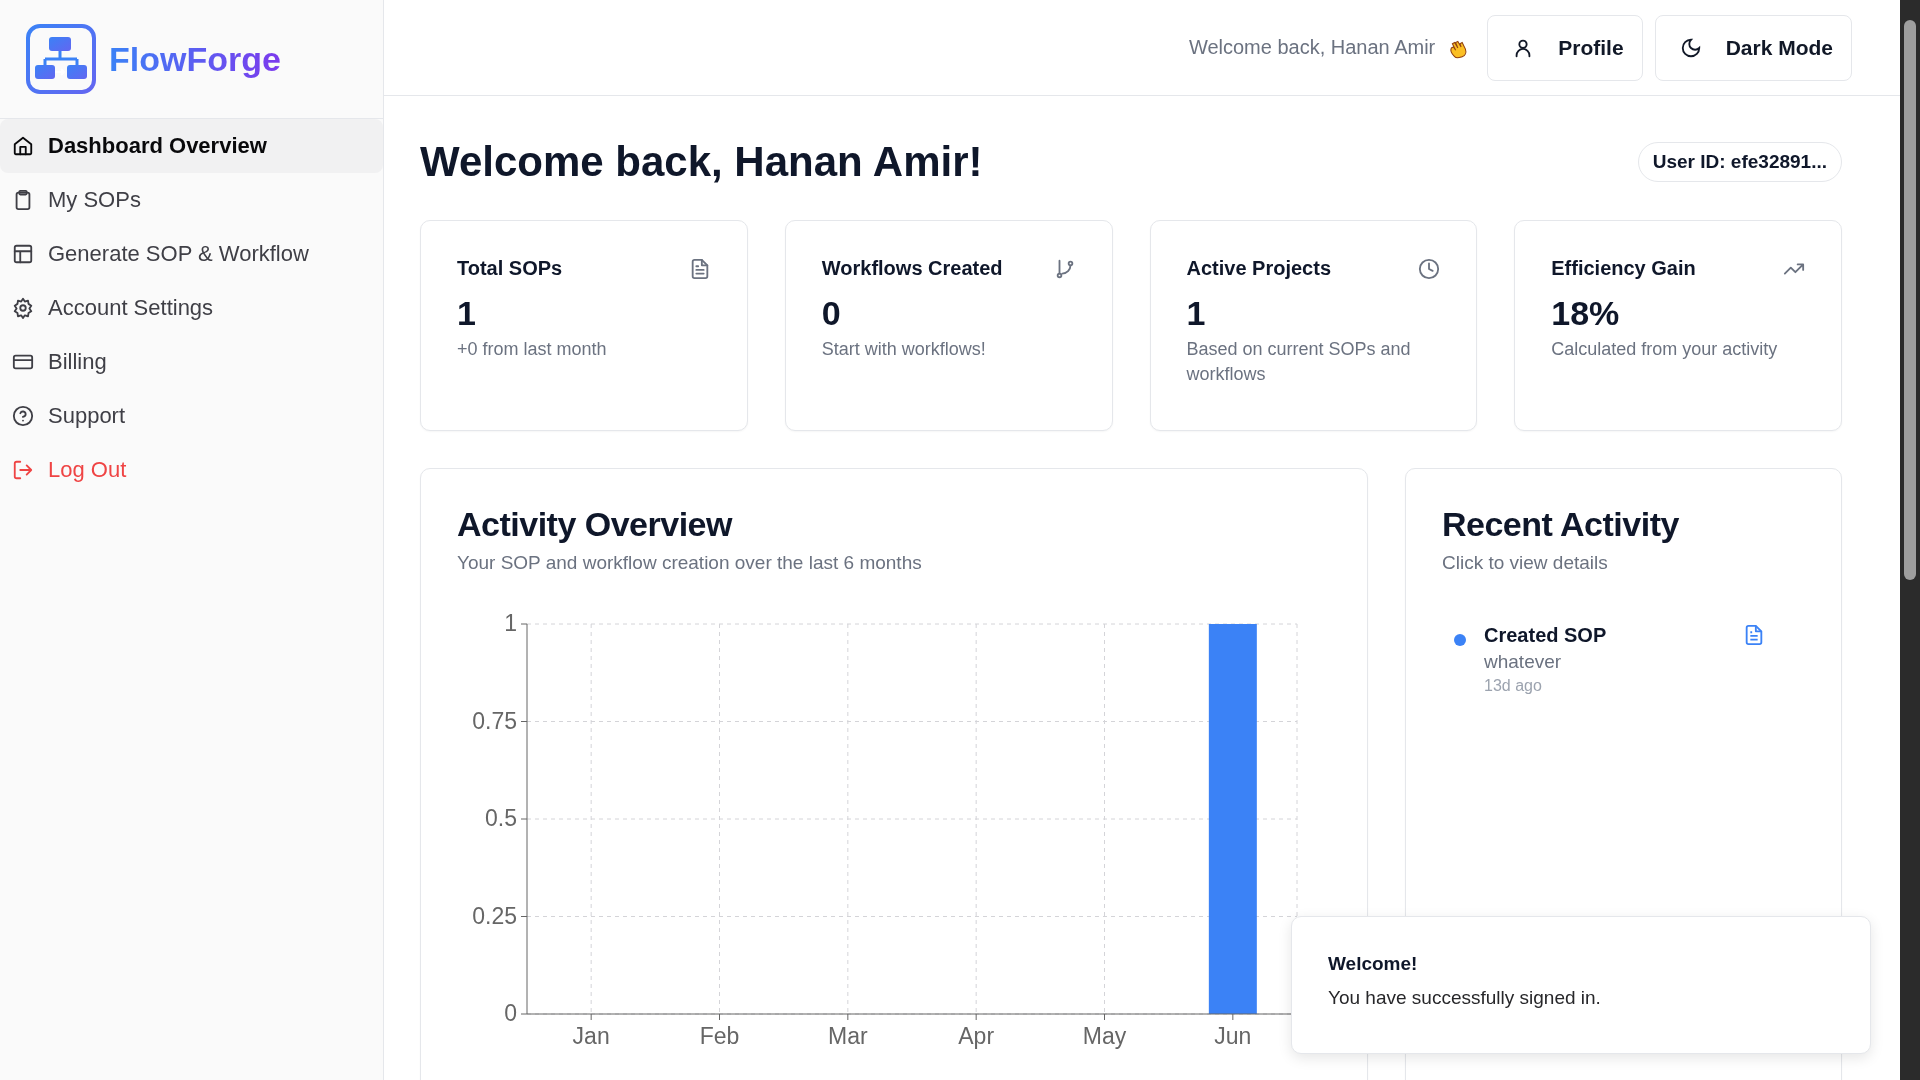  What do you see at coordinates (510, 623) in the screenshot?
I see `y-tick-label: 1` at bounding box center [510, 623].